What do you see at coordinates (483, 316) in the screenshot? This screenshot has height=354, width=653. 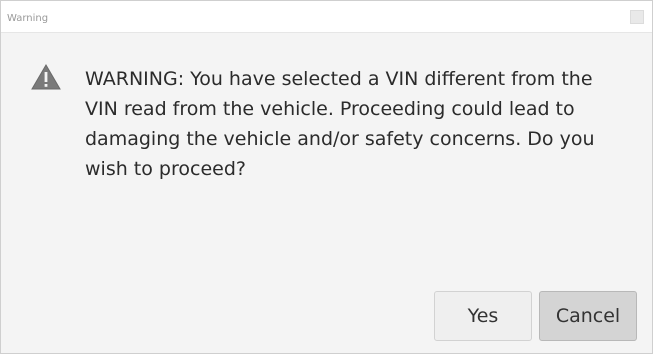 I see `yes-button: Yes` at bounding box center [483, 316].